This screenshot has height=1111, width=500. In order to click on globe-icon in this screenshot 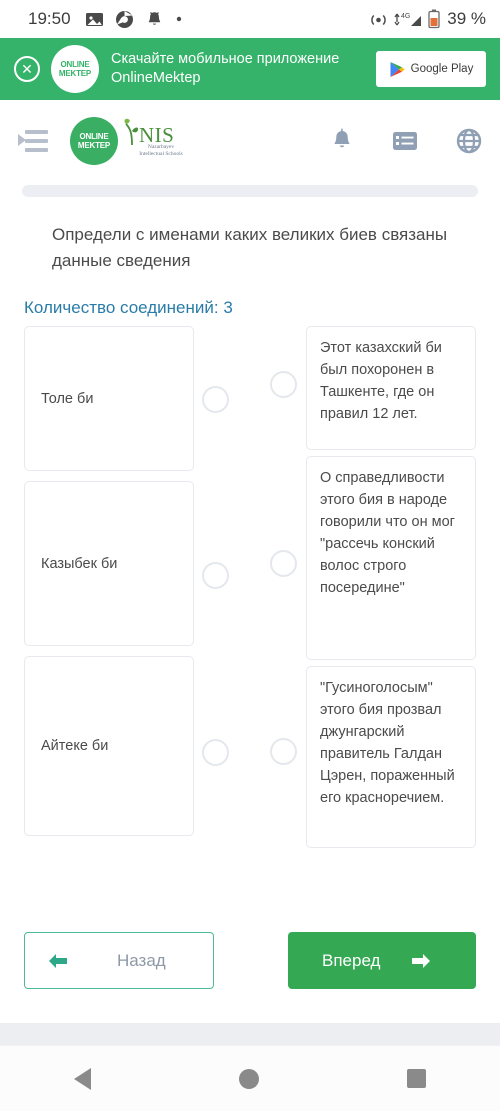, I will do `click(469, 141)`.